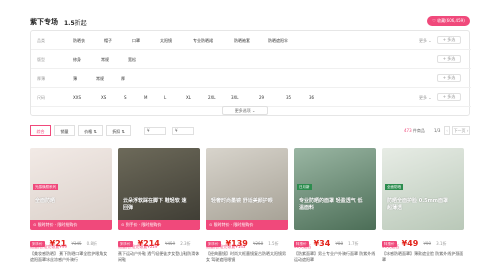 This screenshot has height=277, width=500. What do you see at coordinates (103, 97) in the screenshot?
I see `filter-option: XS` at bounding box center [103, 97].